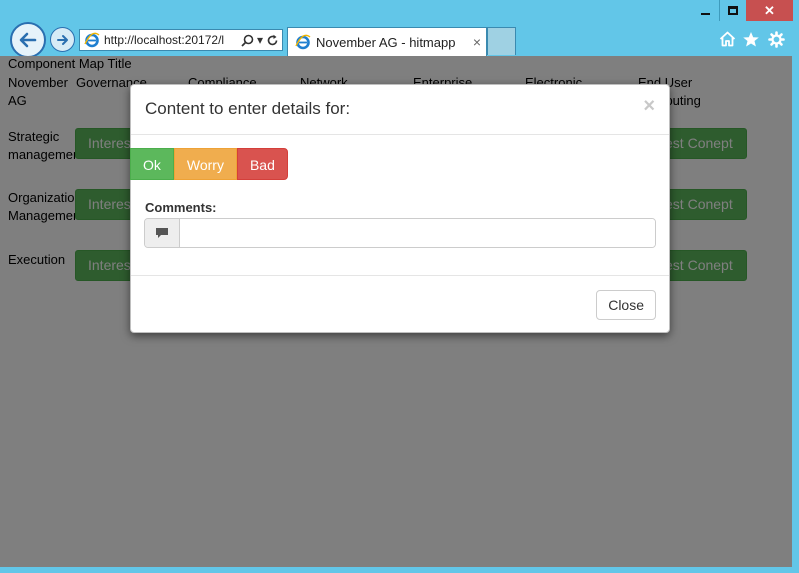 The width and height of the screenshot is (799, 573). What do you see at coordinates (399, 570) in the screenshot?
I see `window-bottom-frame` at bounding box center [399, 570].